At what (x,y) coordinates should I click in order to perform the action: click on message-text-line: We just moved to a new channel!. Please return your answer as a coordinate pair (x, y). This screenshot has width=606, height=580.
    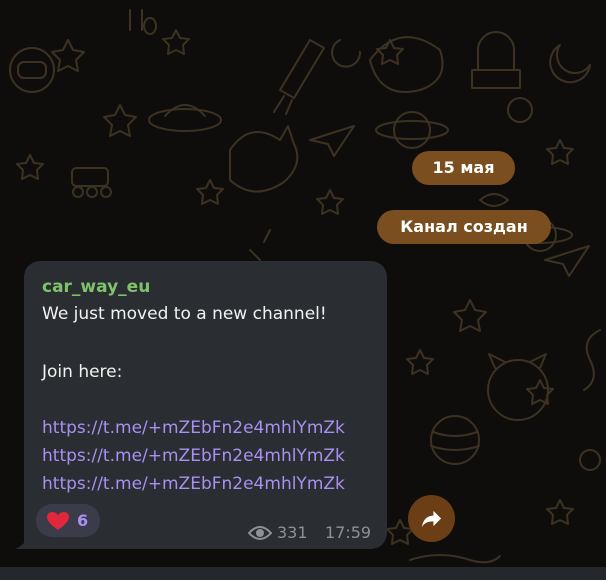
    Looking at the image, I should click on (184, 314).